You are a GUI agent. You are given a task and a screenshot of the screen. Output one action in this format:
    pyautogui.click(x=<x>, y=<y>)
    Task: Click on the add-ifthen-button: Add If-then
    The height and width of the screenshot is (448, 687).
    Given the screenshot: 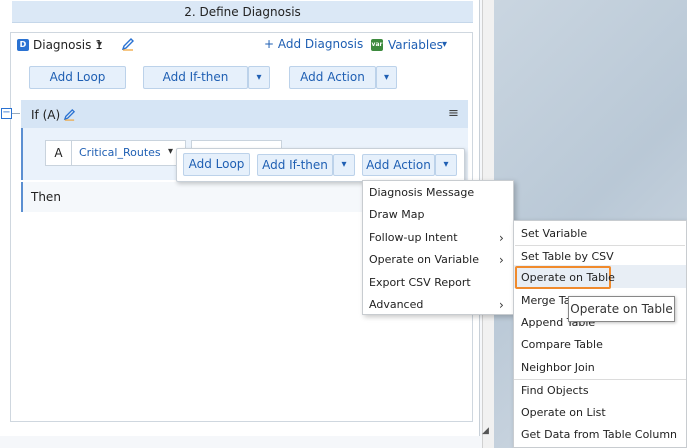 What is the action you would take?
    pyautogui.click(x=195, y=77)
    